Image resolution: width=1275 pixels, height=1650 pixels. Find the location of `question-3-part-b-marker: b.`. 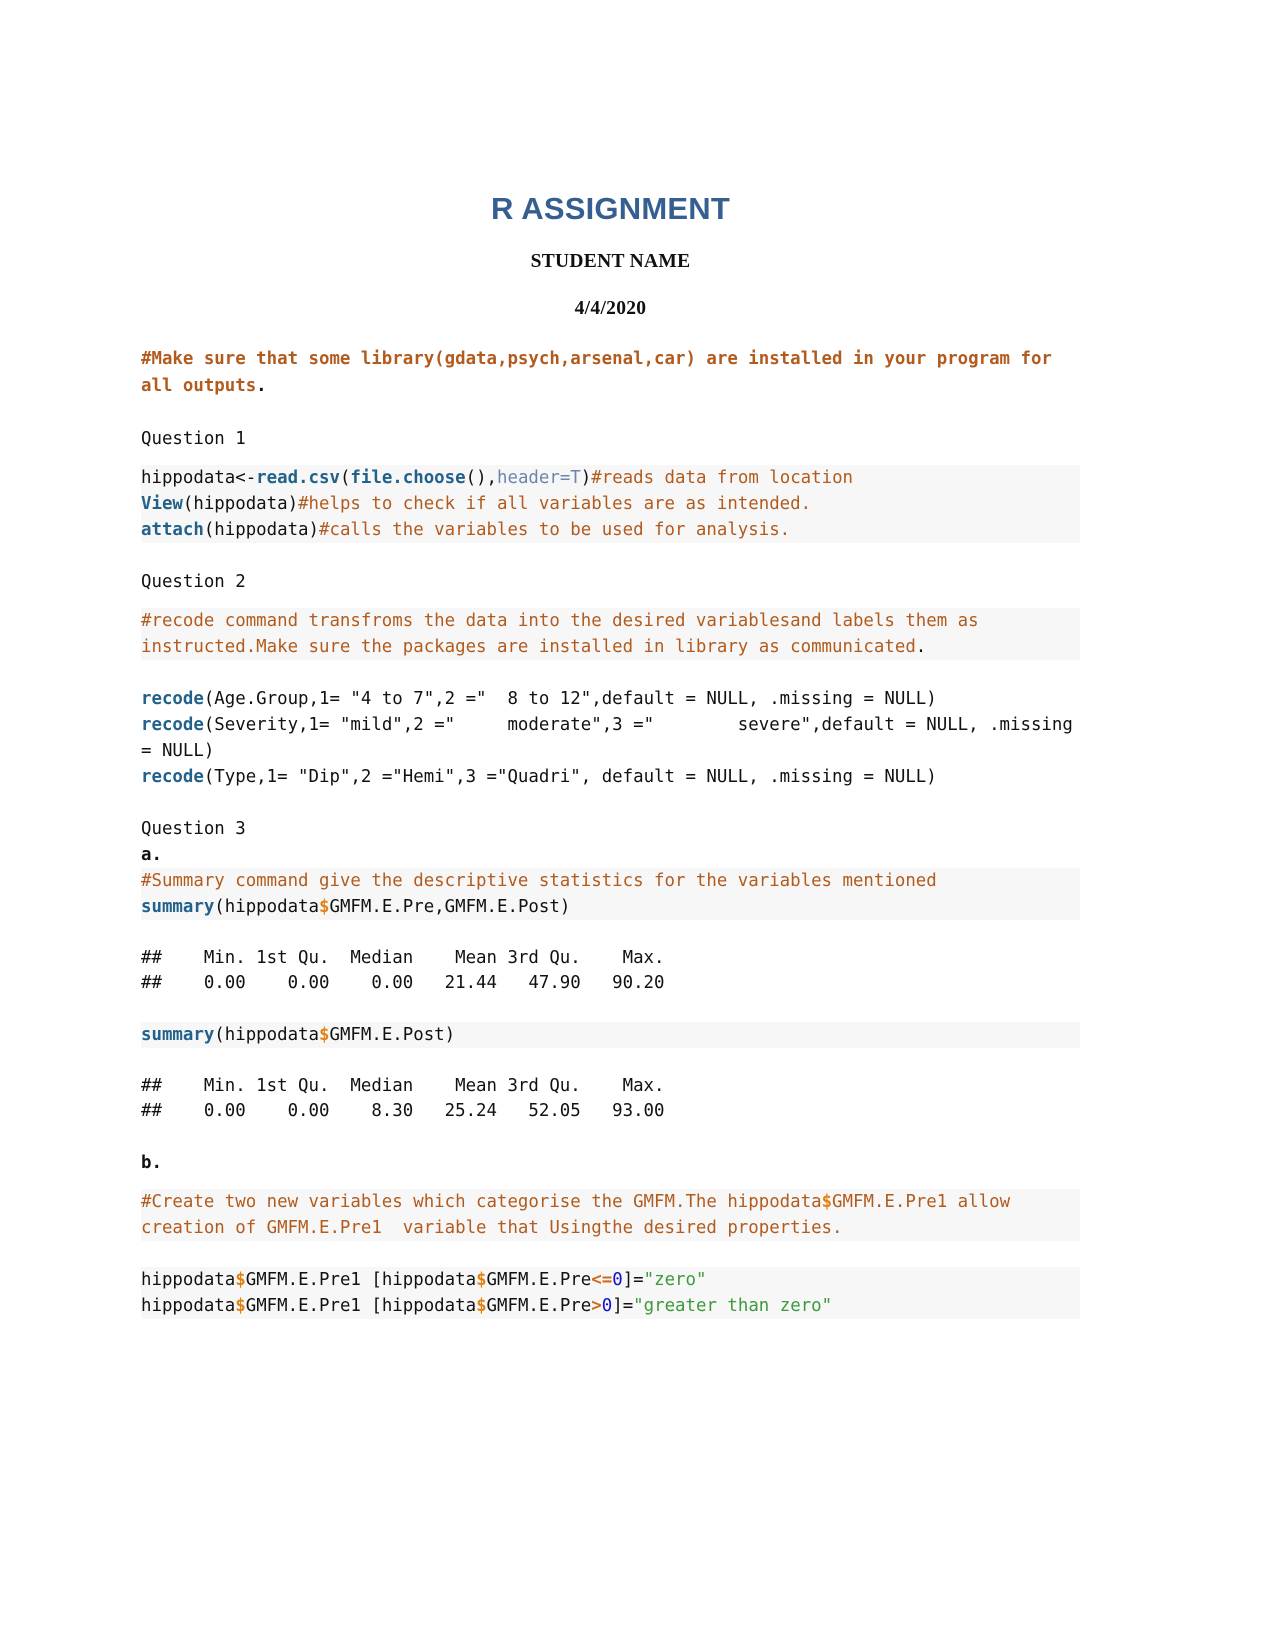

question-3-part-b-marker: b. is located at coordinates (151, 1162).